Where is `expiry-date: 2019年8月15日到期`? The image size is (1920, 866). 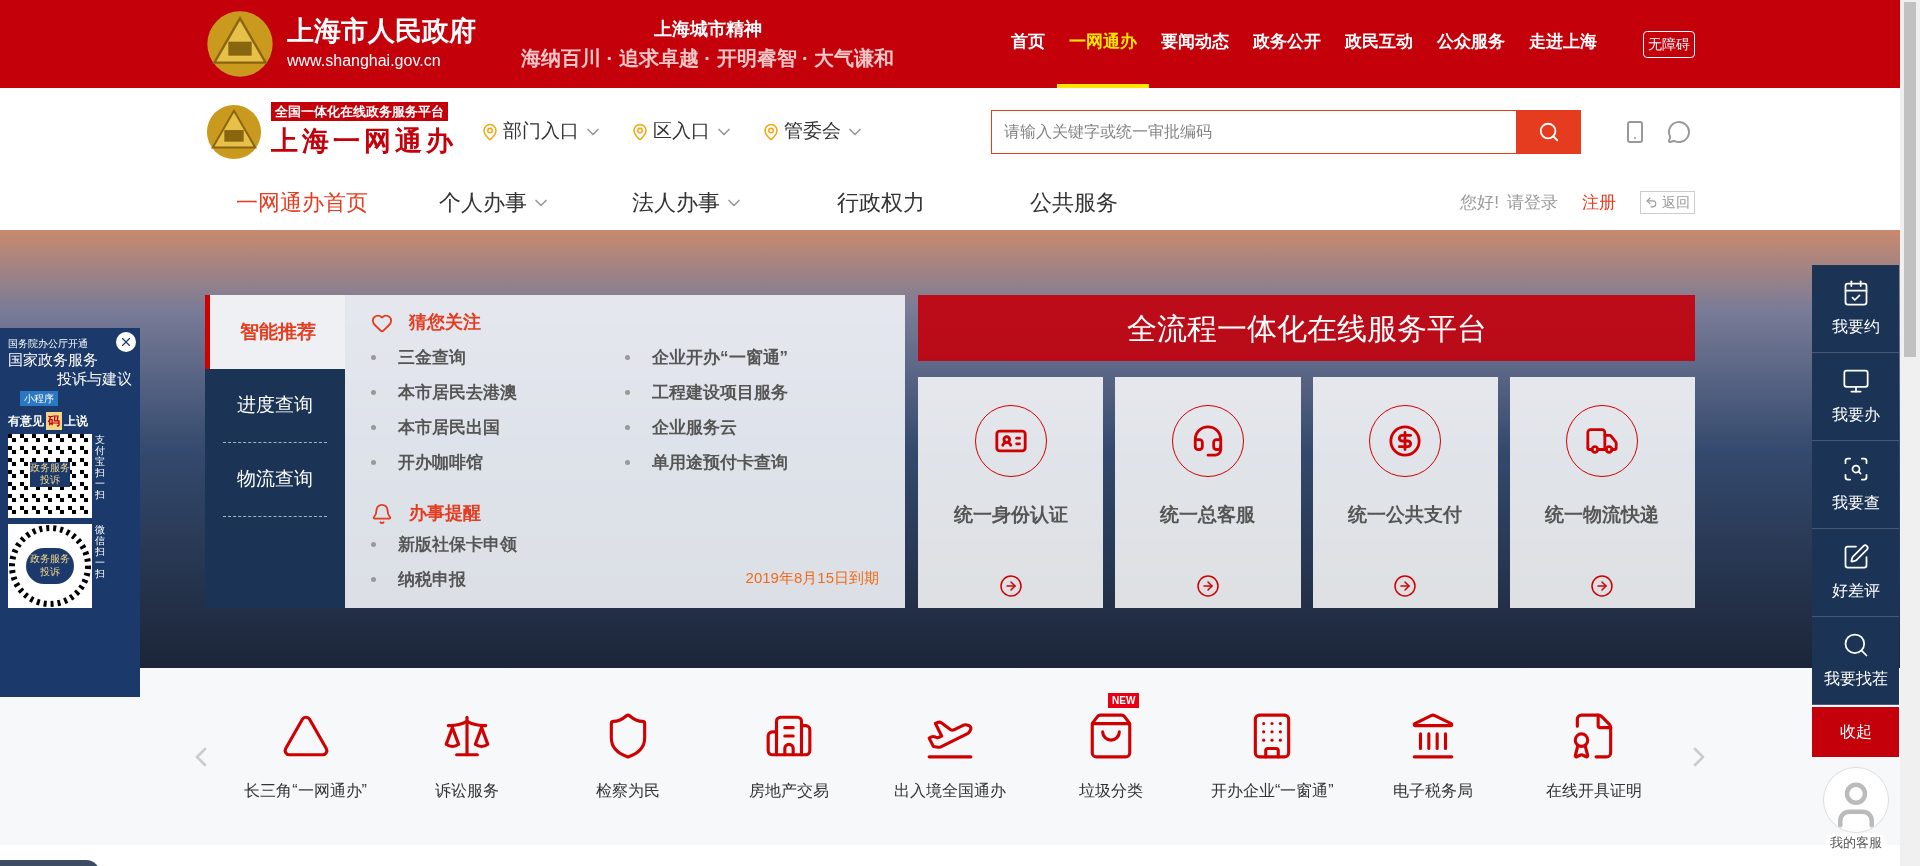 expiry-date: 2019年8月15日到期 is located at coordinates (812, 577).